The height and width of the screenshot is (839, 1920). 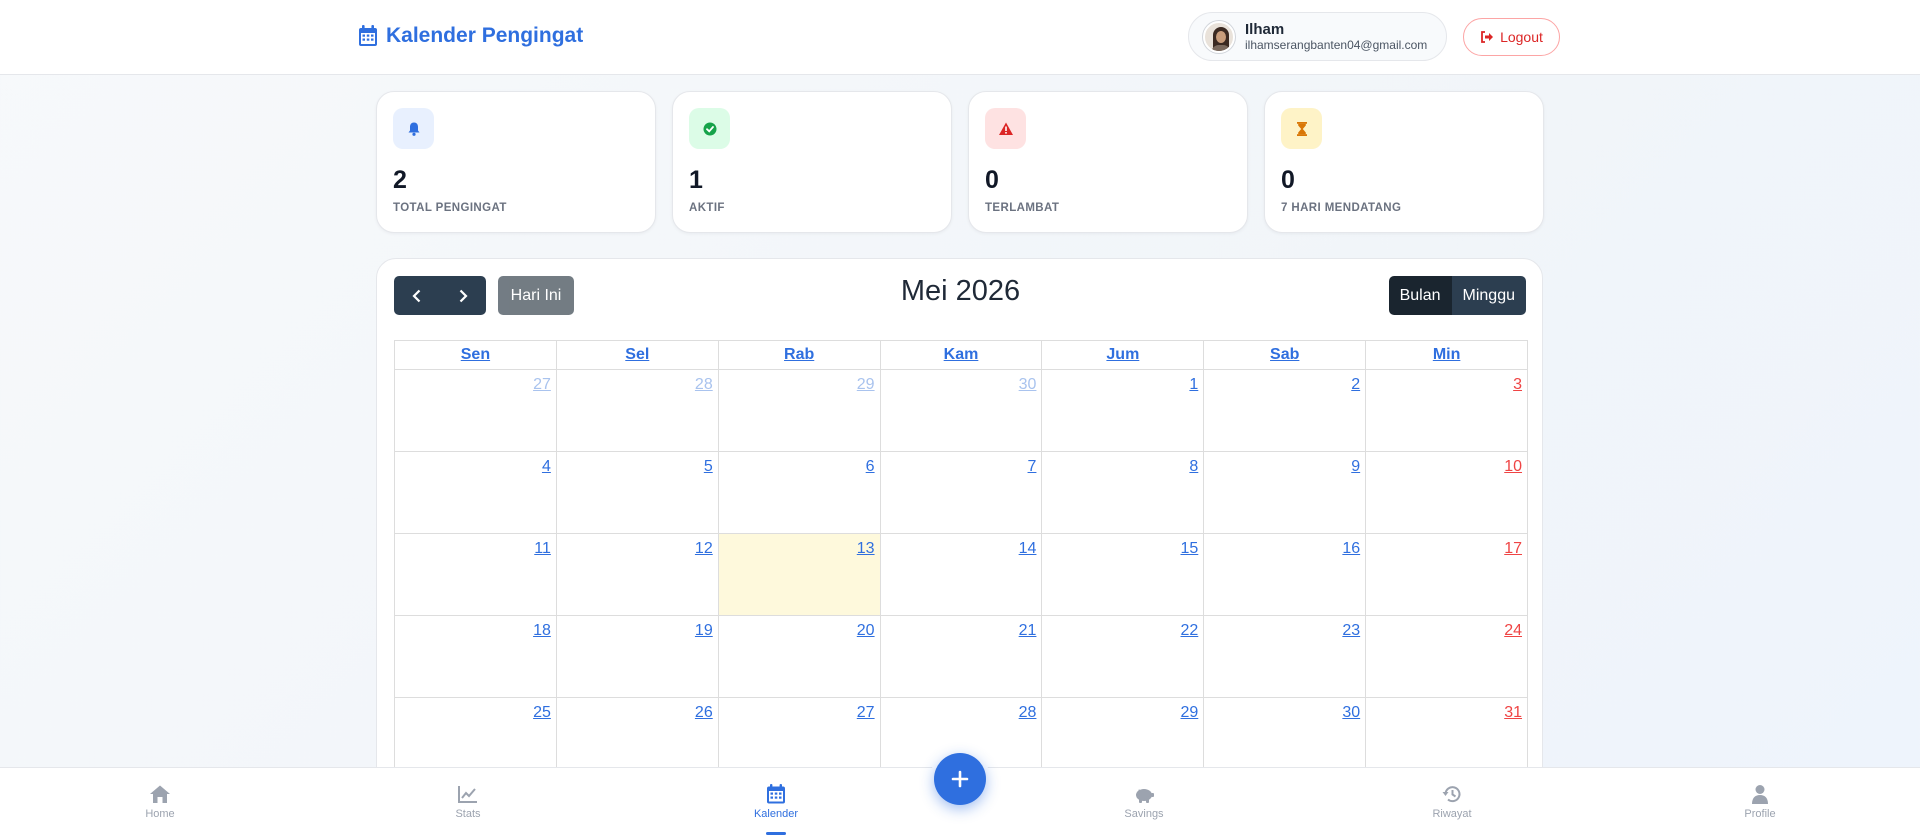 What do you see at coordinates (704, 630) in the screenshot?
I see `day-number: 19` at bounding box center [704, 630].